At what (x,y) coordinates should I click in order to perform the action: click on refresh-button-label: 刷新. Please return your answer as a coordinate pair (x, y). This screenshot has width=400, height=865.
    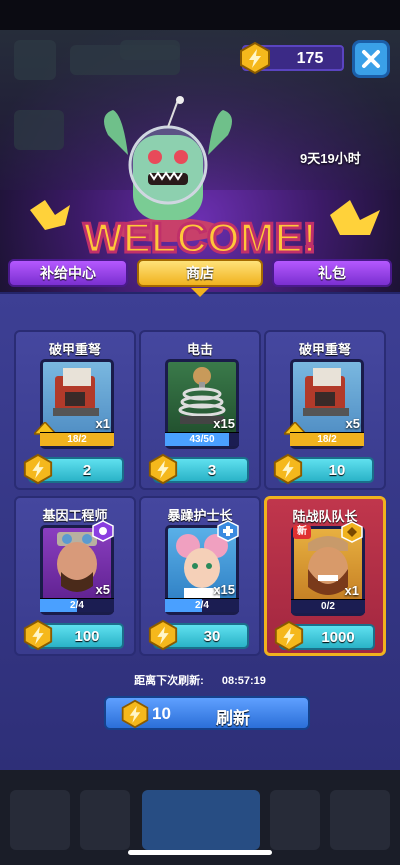
    Looking at the image, I should click on (233, 718).